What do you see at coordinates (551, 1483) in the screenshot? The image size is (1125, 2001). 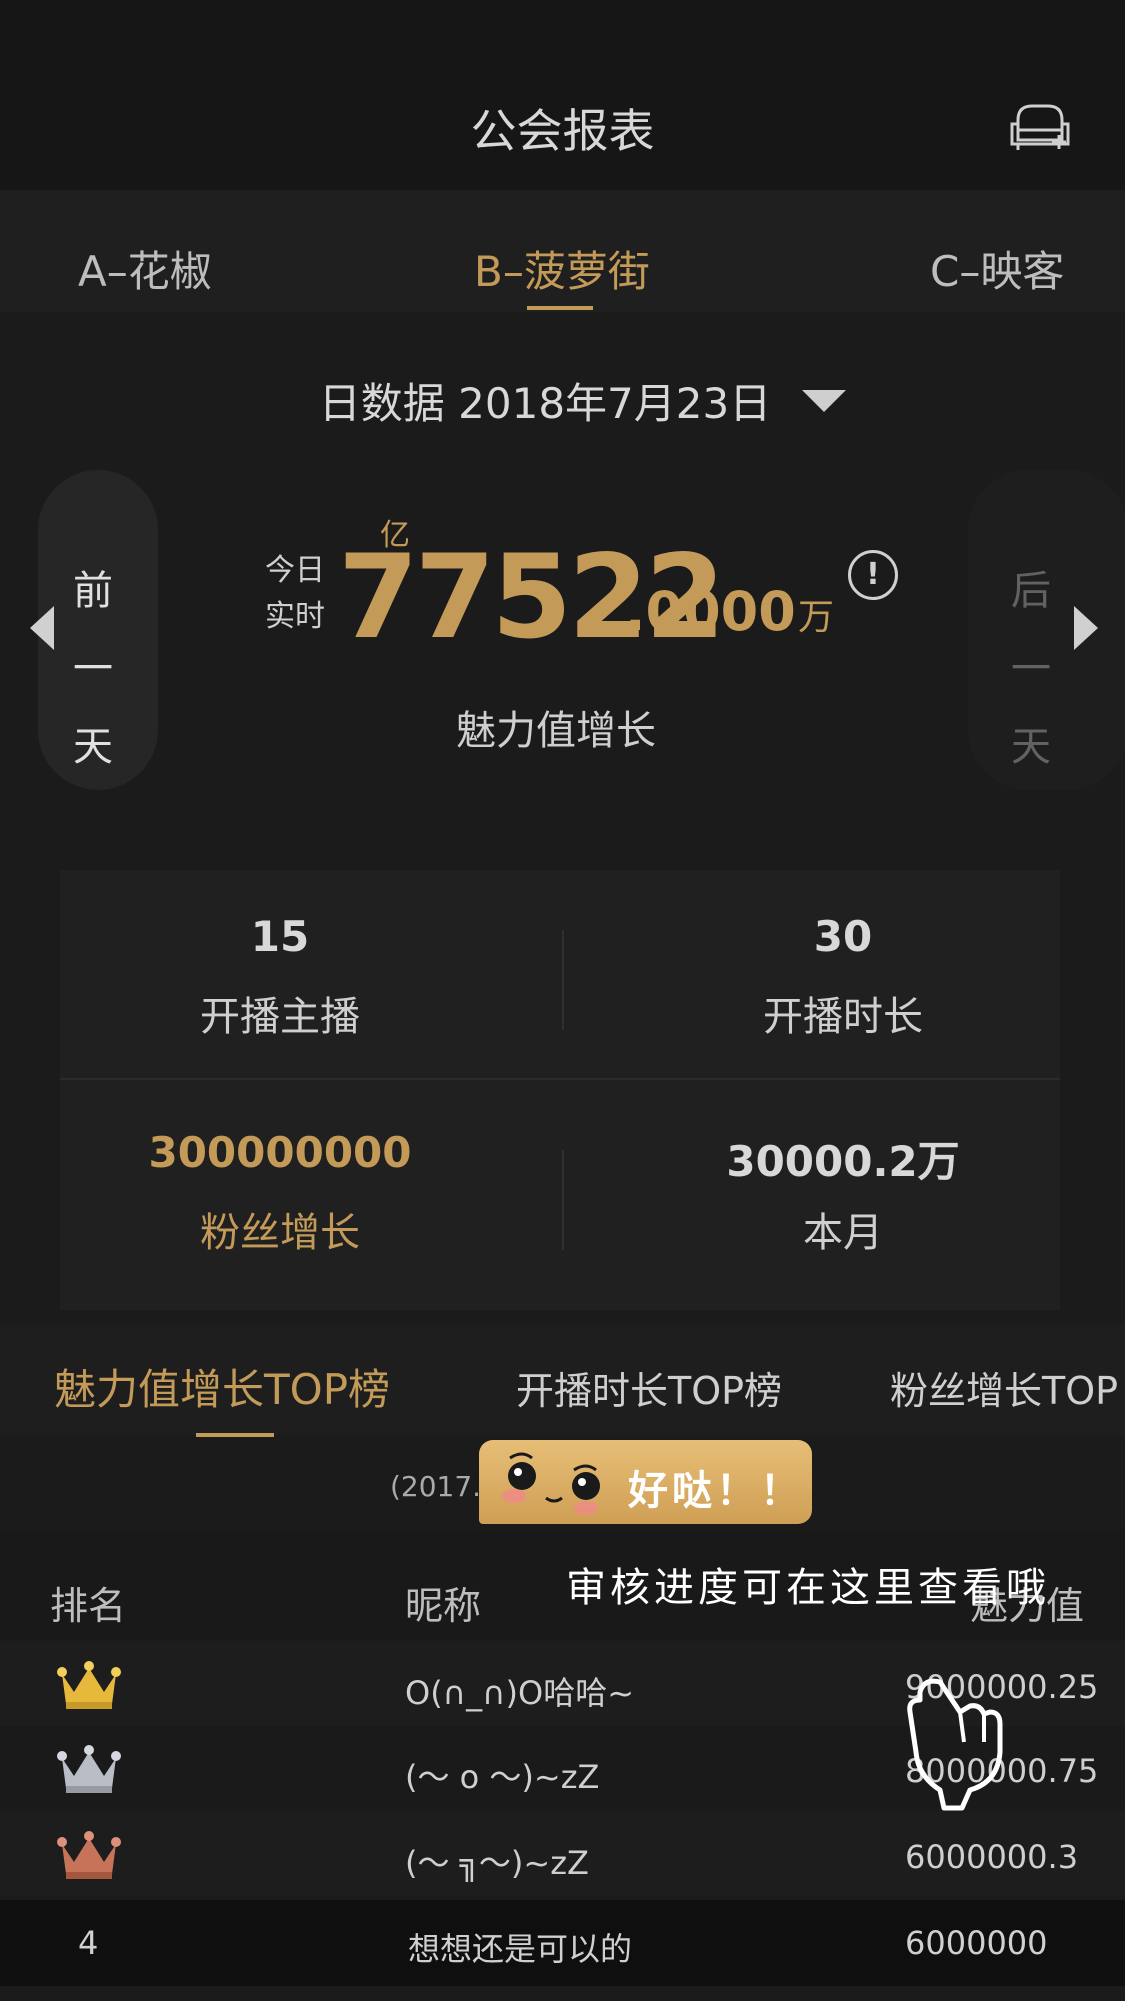 I see `cute-face-icon` at bounding box center [551, 1483].